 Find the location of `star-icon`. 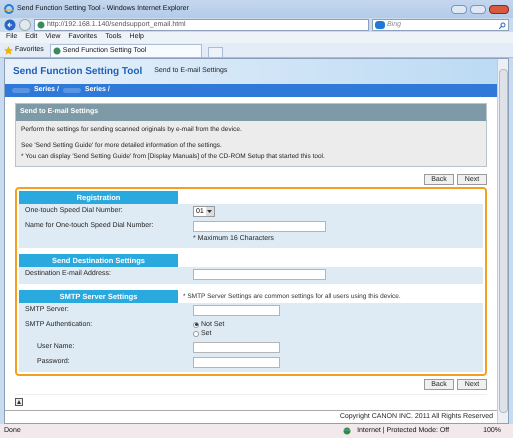

star-icon is located at coordinates (8, 50).